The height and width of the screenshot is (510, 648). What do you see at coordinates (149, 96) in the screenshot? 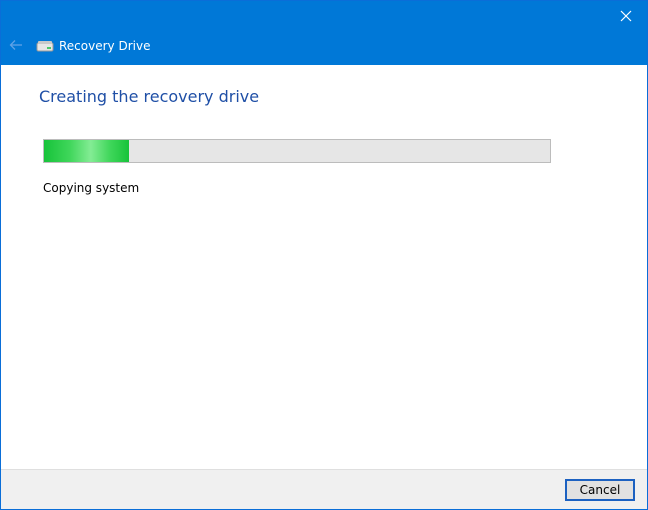
I see `page-title: Creating the recovery drive` at bounding box center [149, 96].